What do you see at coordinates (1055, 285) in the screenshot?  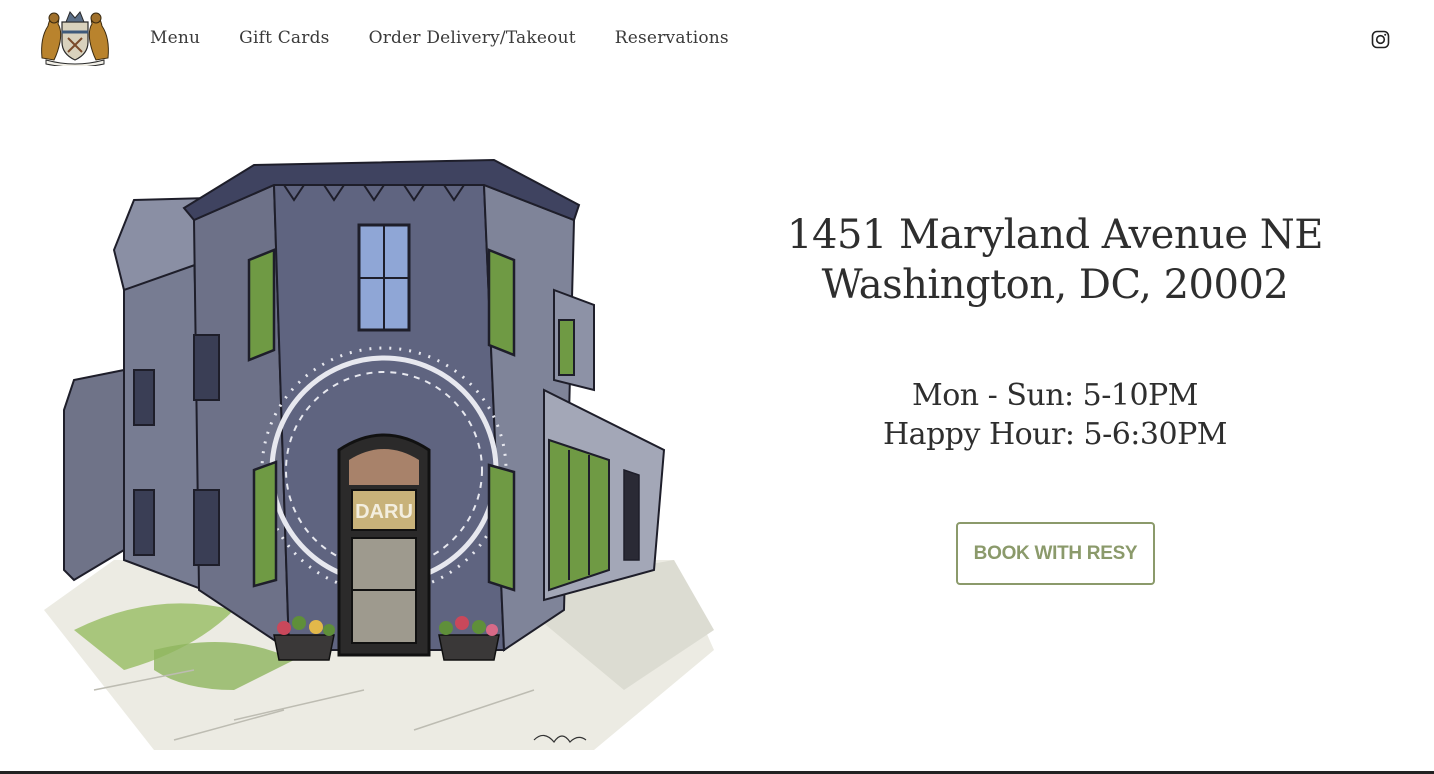 I see `address-city: Washington, DC, 20002` at bounding box center [1055, 285].